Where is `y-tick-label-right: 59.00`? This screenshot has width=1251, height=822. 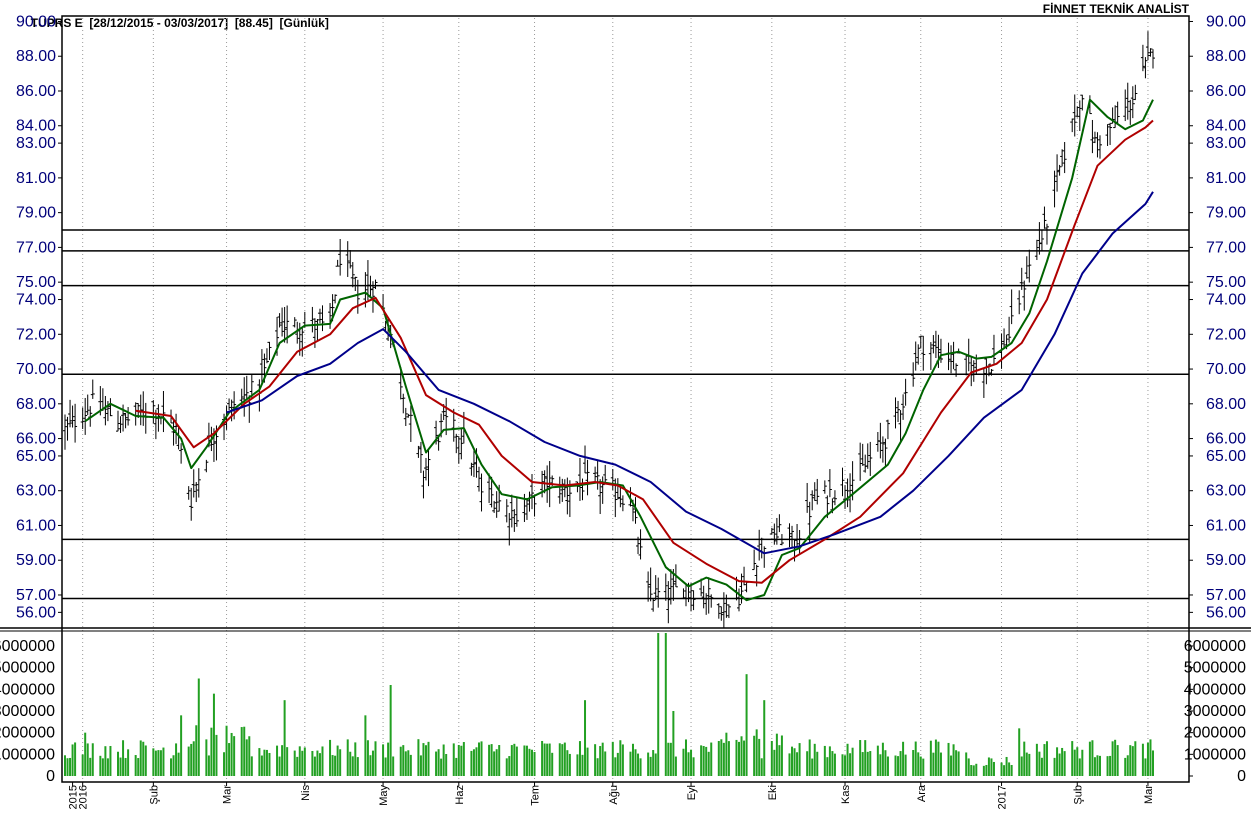
y-tick-label-right: 59.00 is located at coordinates (1226, 560).